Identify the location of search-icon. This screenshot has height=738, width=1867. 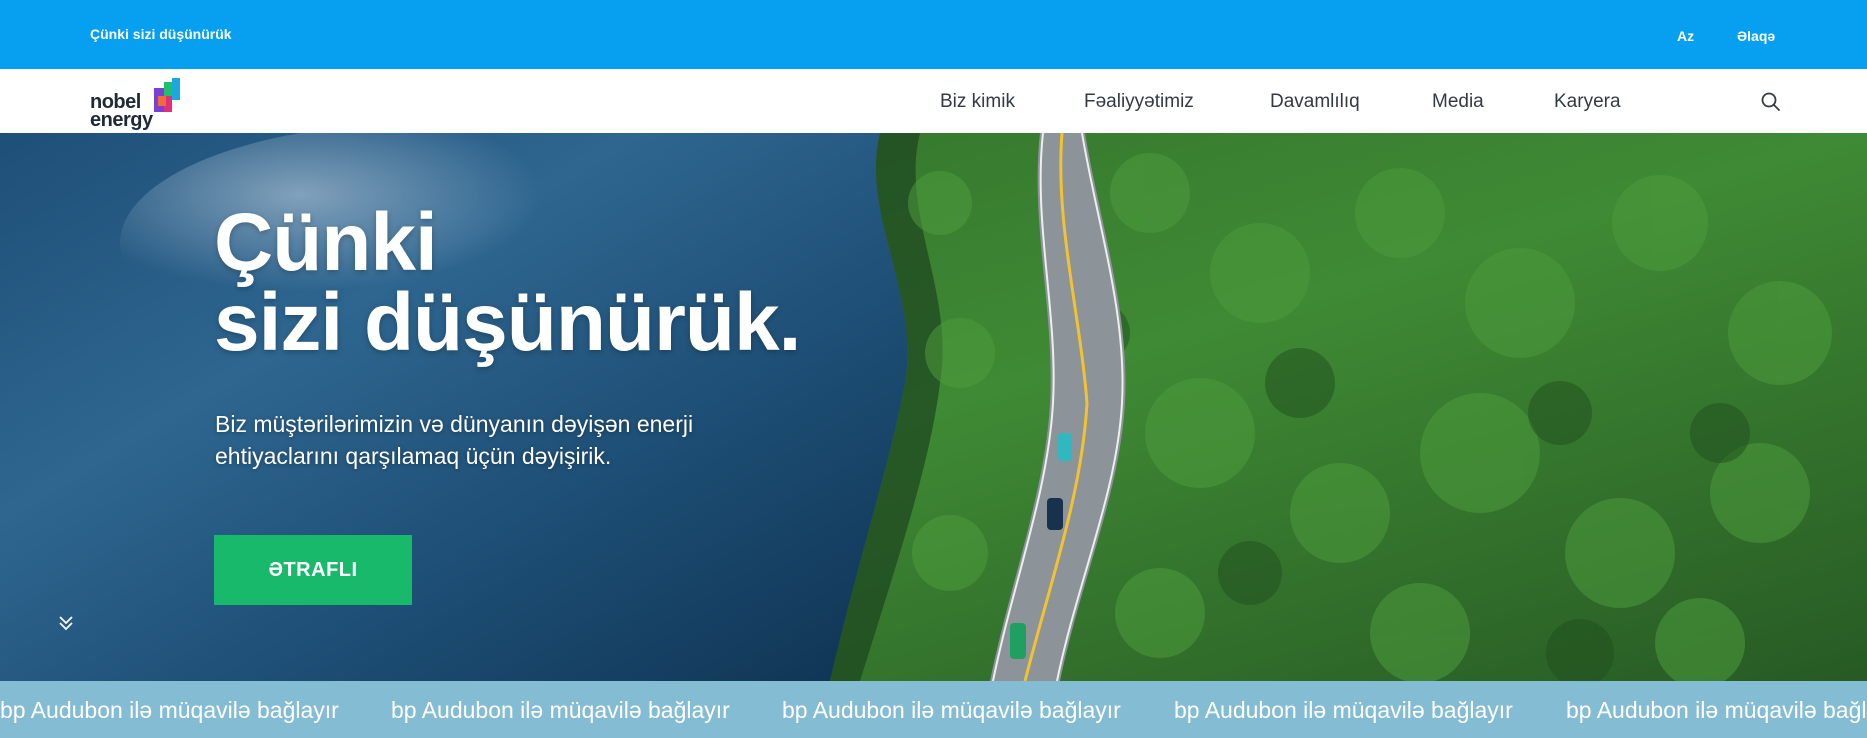
(1771, 102).